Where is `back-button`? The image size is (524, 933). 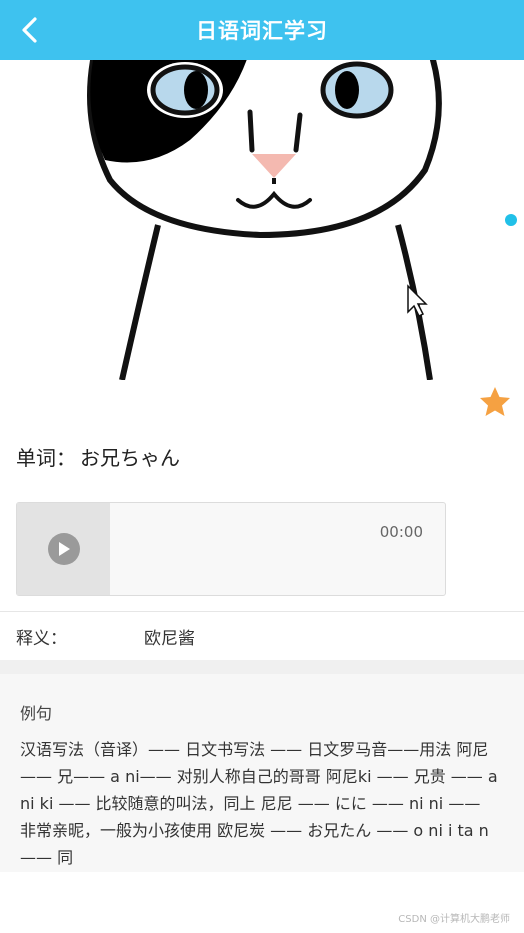
back-button is located at coordinates (30, 30).